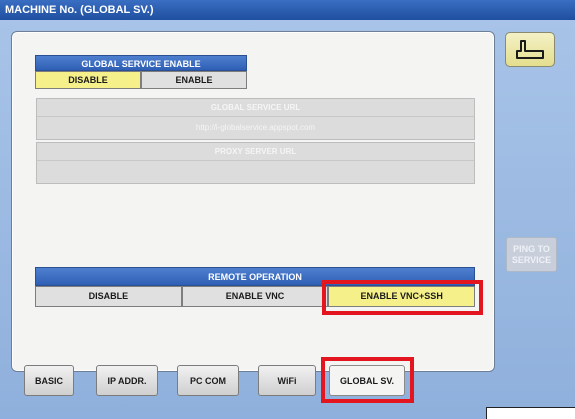 Image resolution: width=575 pixels, height=419 pixels. I want to click on remote-enable-vnc-button: ENABLE VNC, so click(255, 296).